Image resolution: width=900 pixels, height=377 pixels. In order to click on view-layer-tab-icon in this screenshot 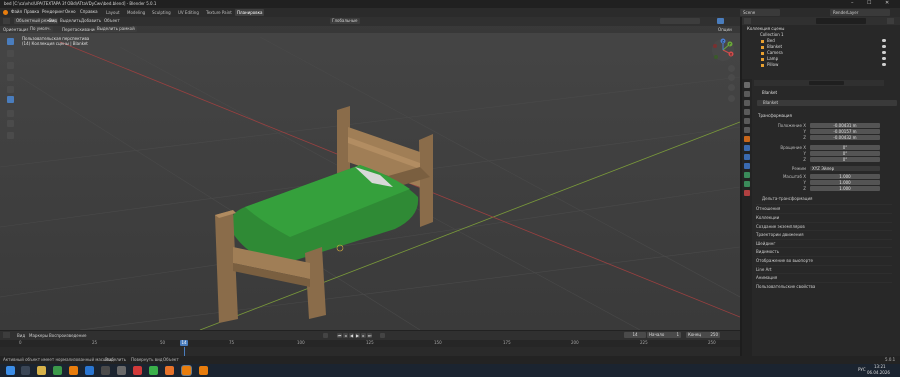, I will do `click(747, 112)`.